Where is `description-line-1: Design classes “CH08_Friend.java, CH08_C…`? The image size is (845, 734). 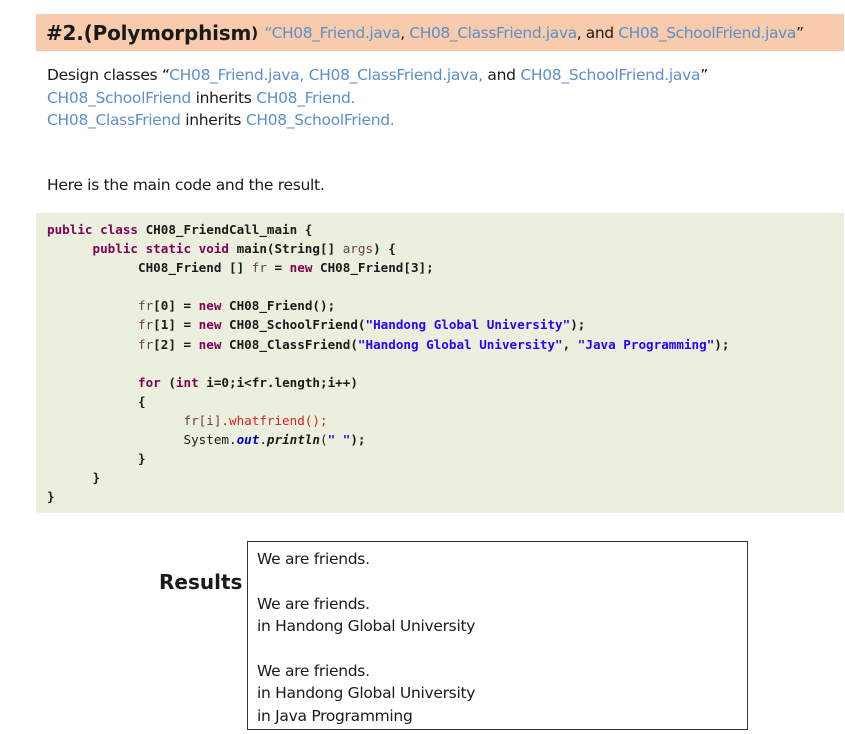 description-line-1: Design classes “CH08_Friend.java, CH08_C… is located at coordinates (377, 75).